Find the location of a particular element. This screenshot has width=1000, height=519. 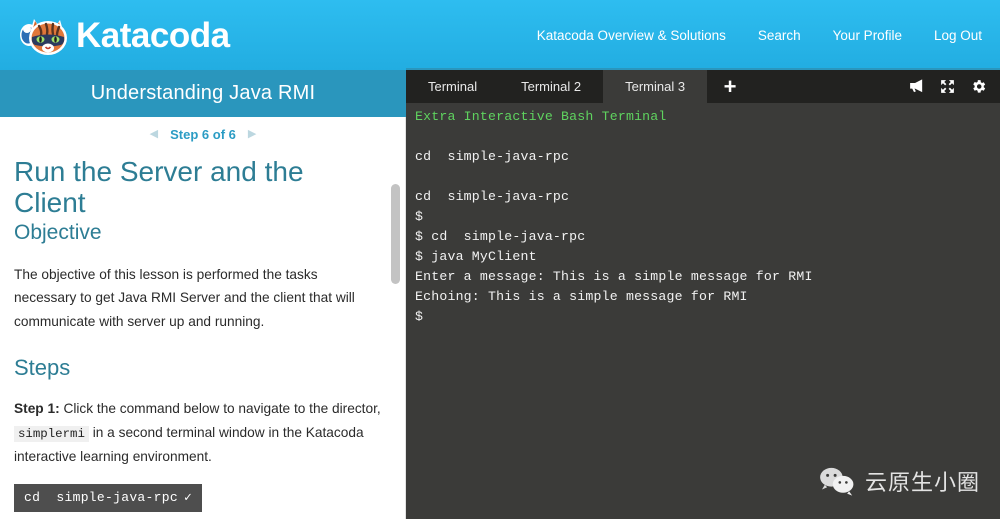

gear-icon is located at coordinates (978, 86).